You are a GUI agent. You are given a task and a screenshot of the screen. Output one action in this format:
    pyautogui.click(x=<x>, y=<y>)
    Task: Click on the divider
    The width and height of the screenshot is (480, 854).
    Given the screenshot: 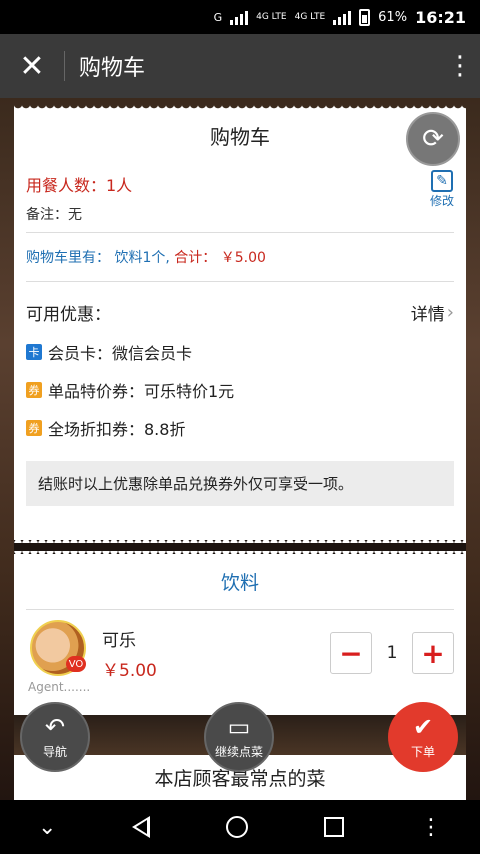 What is the action you would take?
    pyautogui.click(x=64, y=66)
    